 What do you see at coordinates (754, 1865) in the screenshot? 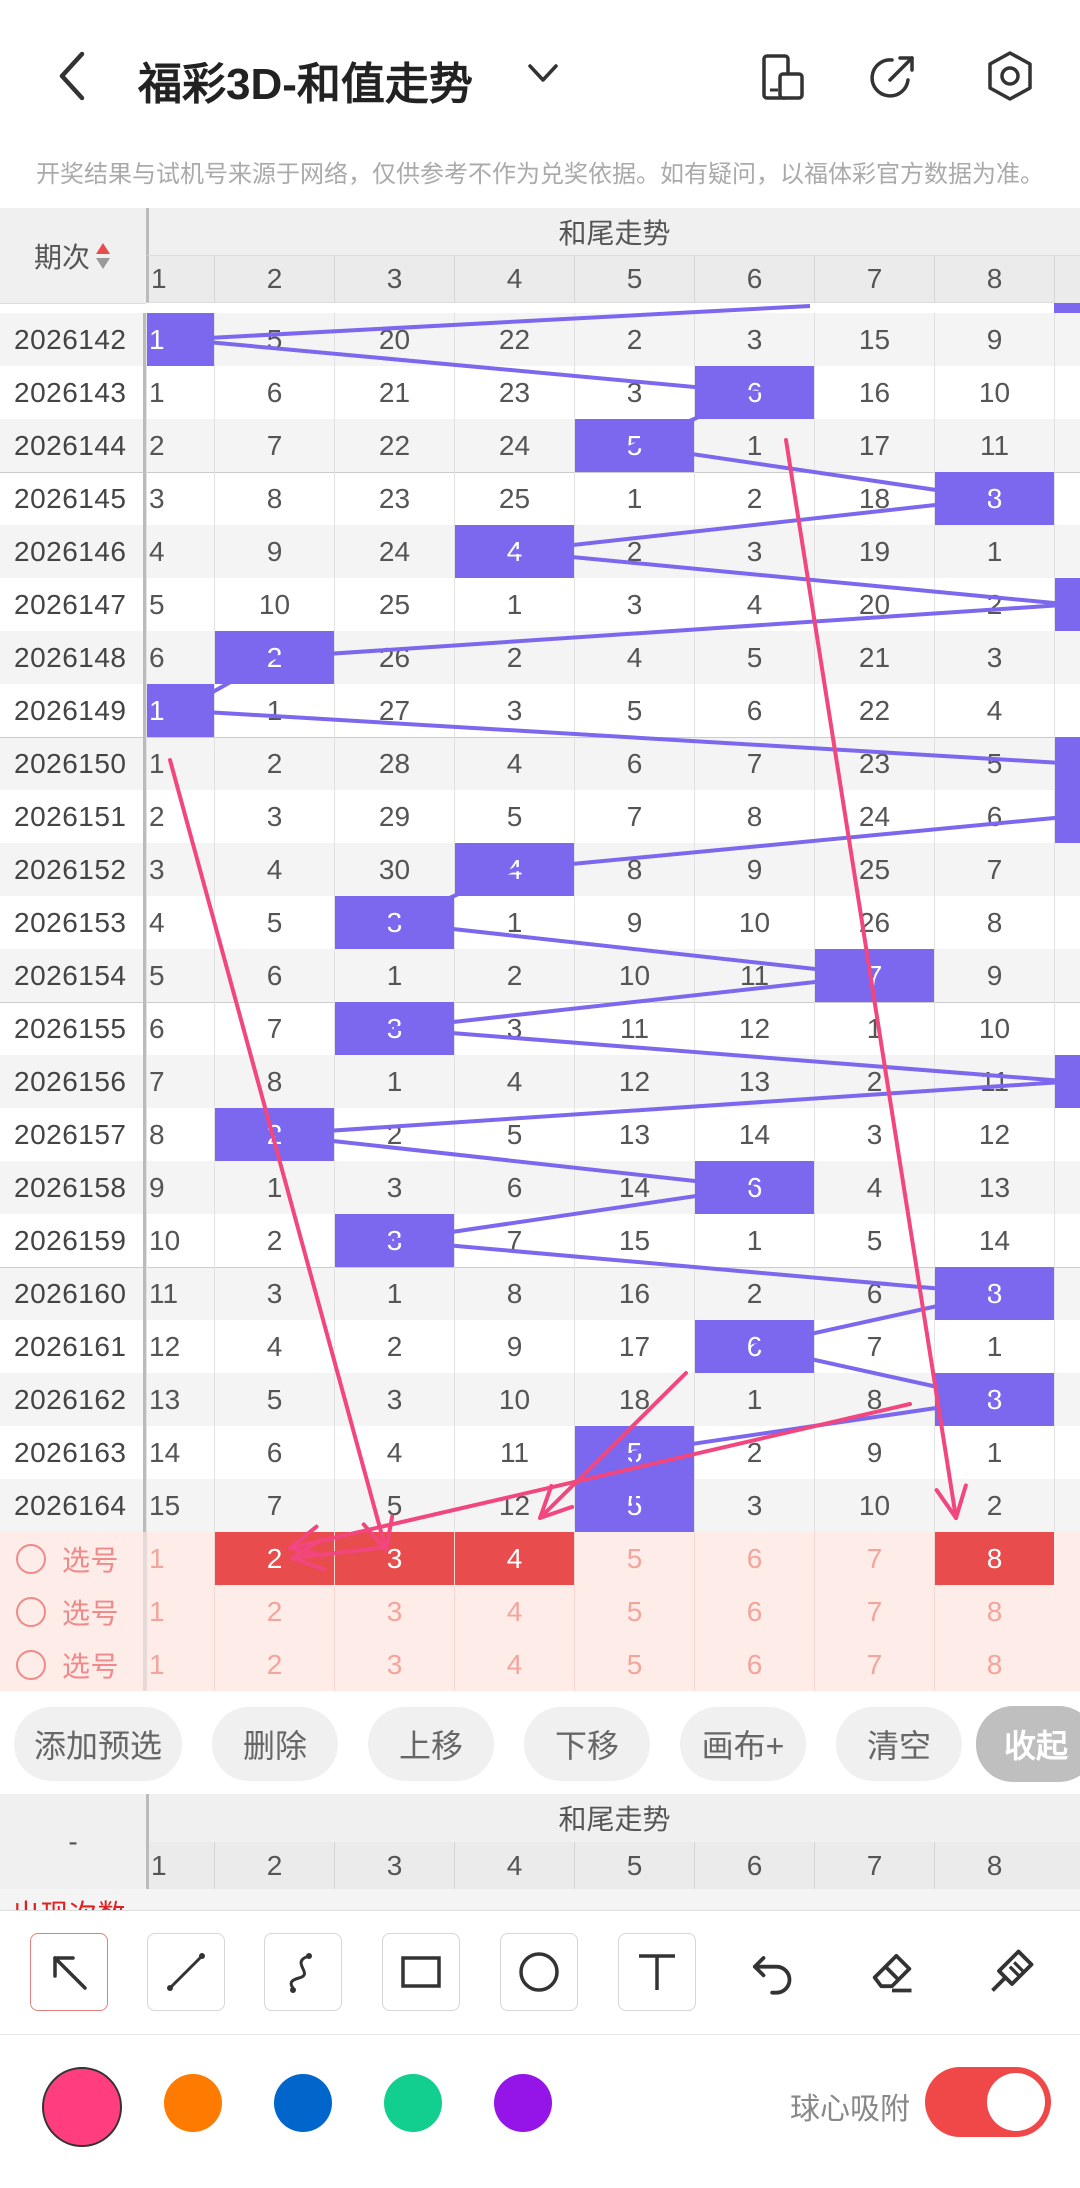
I see `stats-column-header: 6` at bounding box center [754, 1865].